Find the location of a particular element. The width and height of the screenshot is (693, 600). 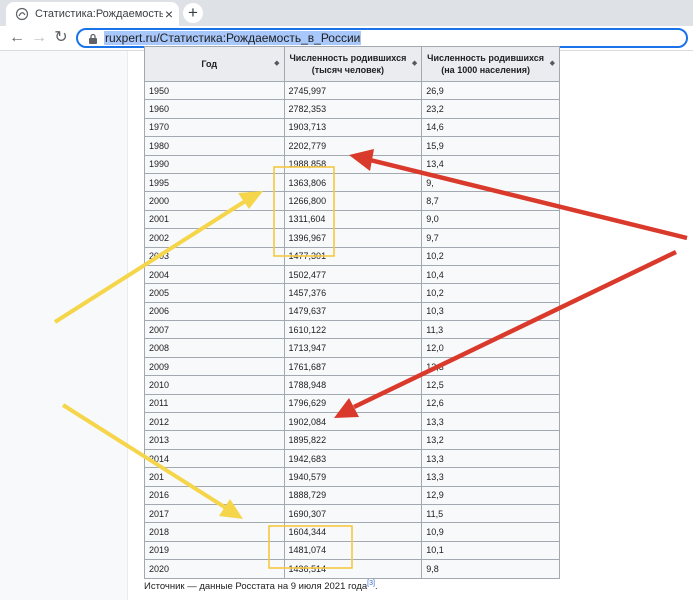

cell-year: 2011 is located at coordinates (214, 403).